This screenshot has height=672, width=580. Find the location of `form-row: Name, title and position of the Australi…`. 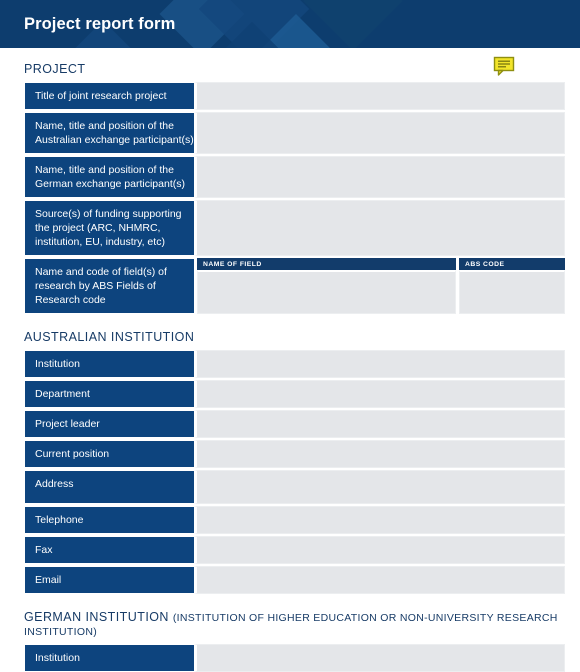

form-row: Name, title and position of the Australi… is located at coordinates (294, 133).